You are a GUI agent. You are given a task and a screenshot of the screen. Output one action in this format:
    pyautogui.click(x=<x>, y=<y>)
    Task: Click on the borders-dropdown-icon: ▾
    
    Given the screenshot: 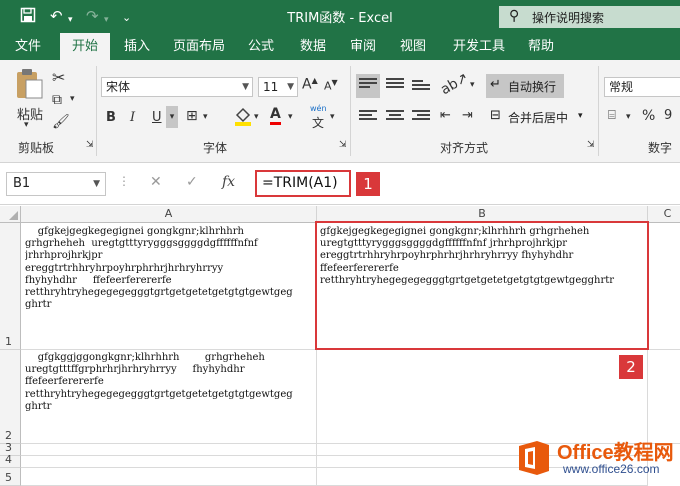 What is the action you would take?
    pyautogui.click(x=205, y=117)
    